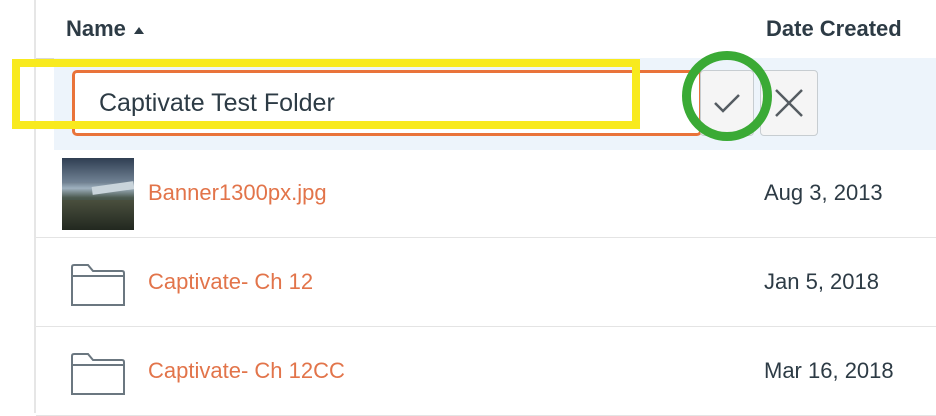  Describe the element at coordinates (486, 29) in the screenshot. I see `column-header-row: Name Date Created` at that location.